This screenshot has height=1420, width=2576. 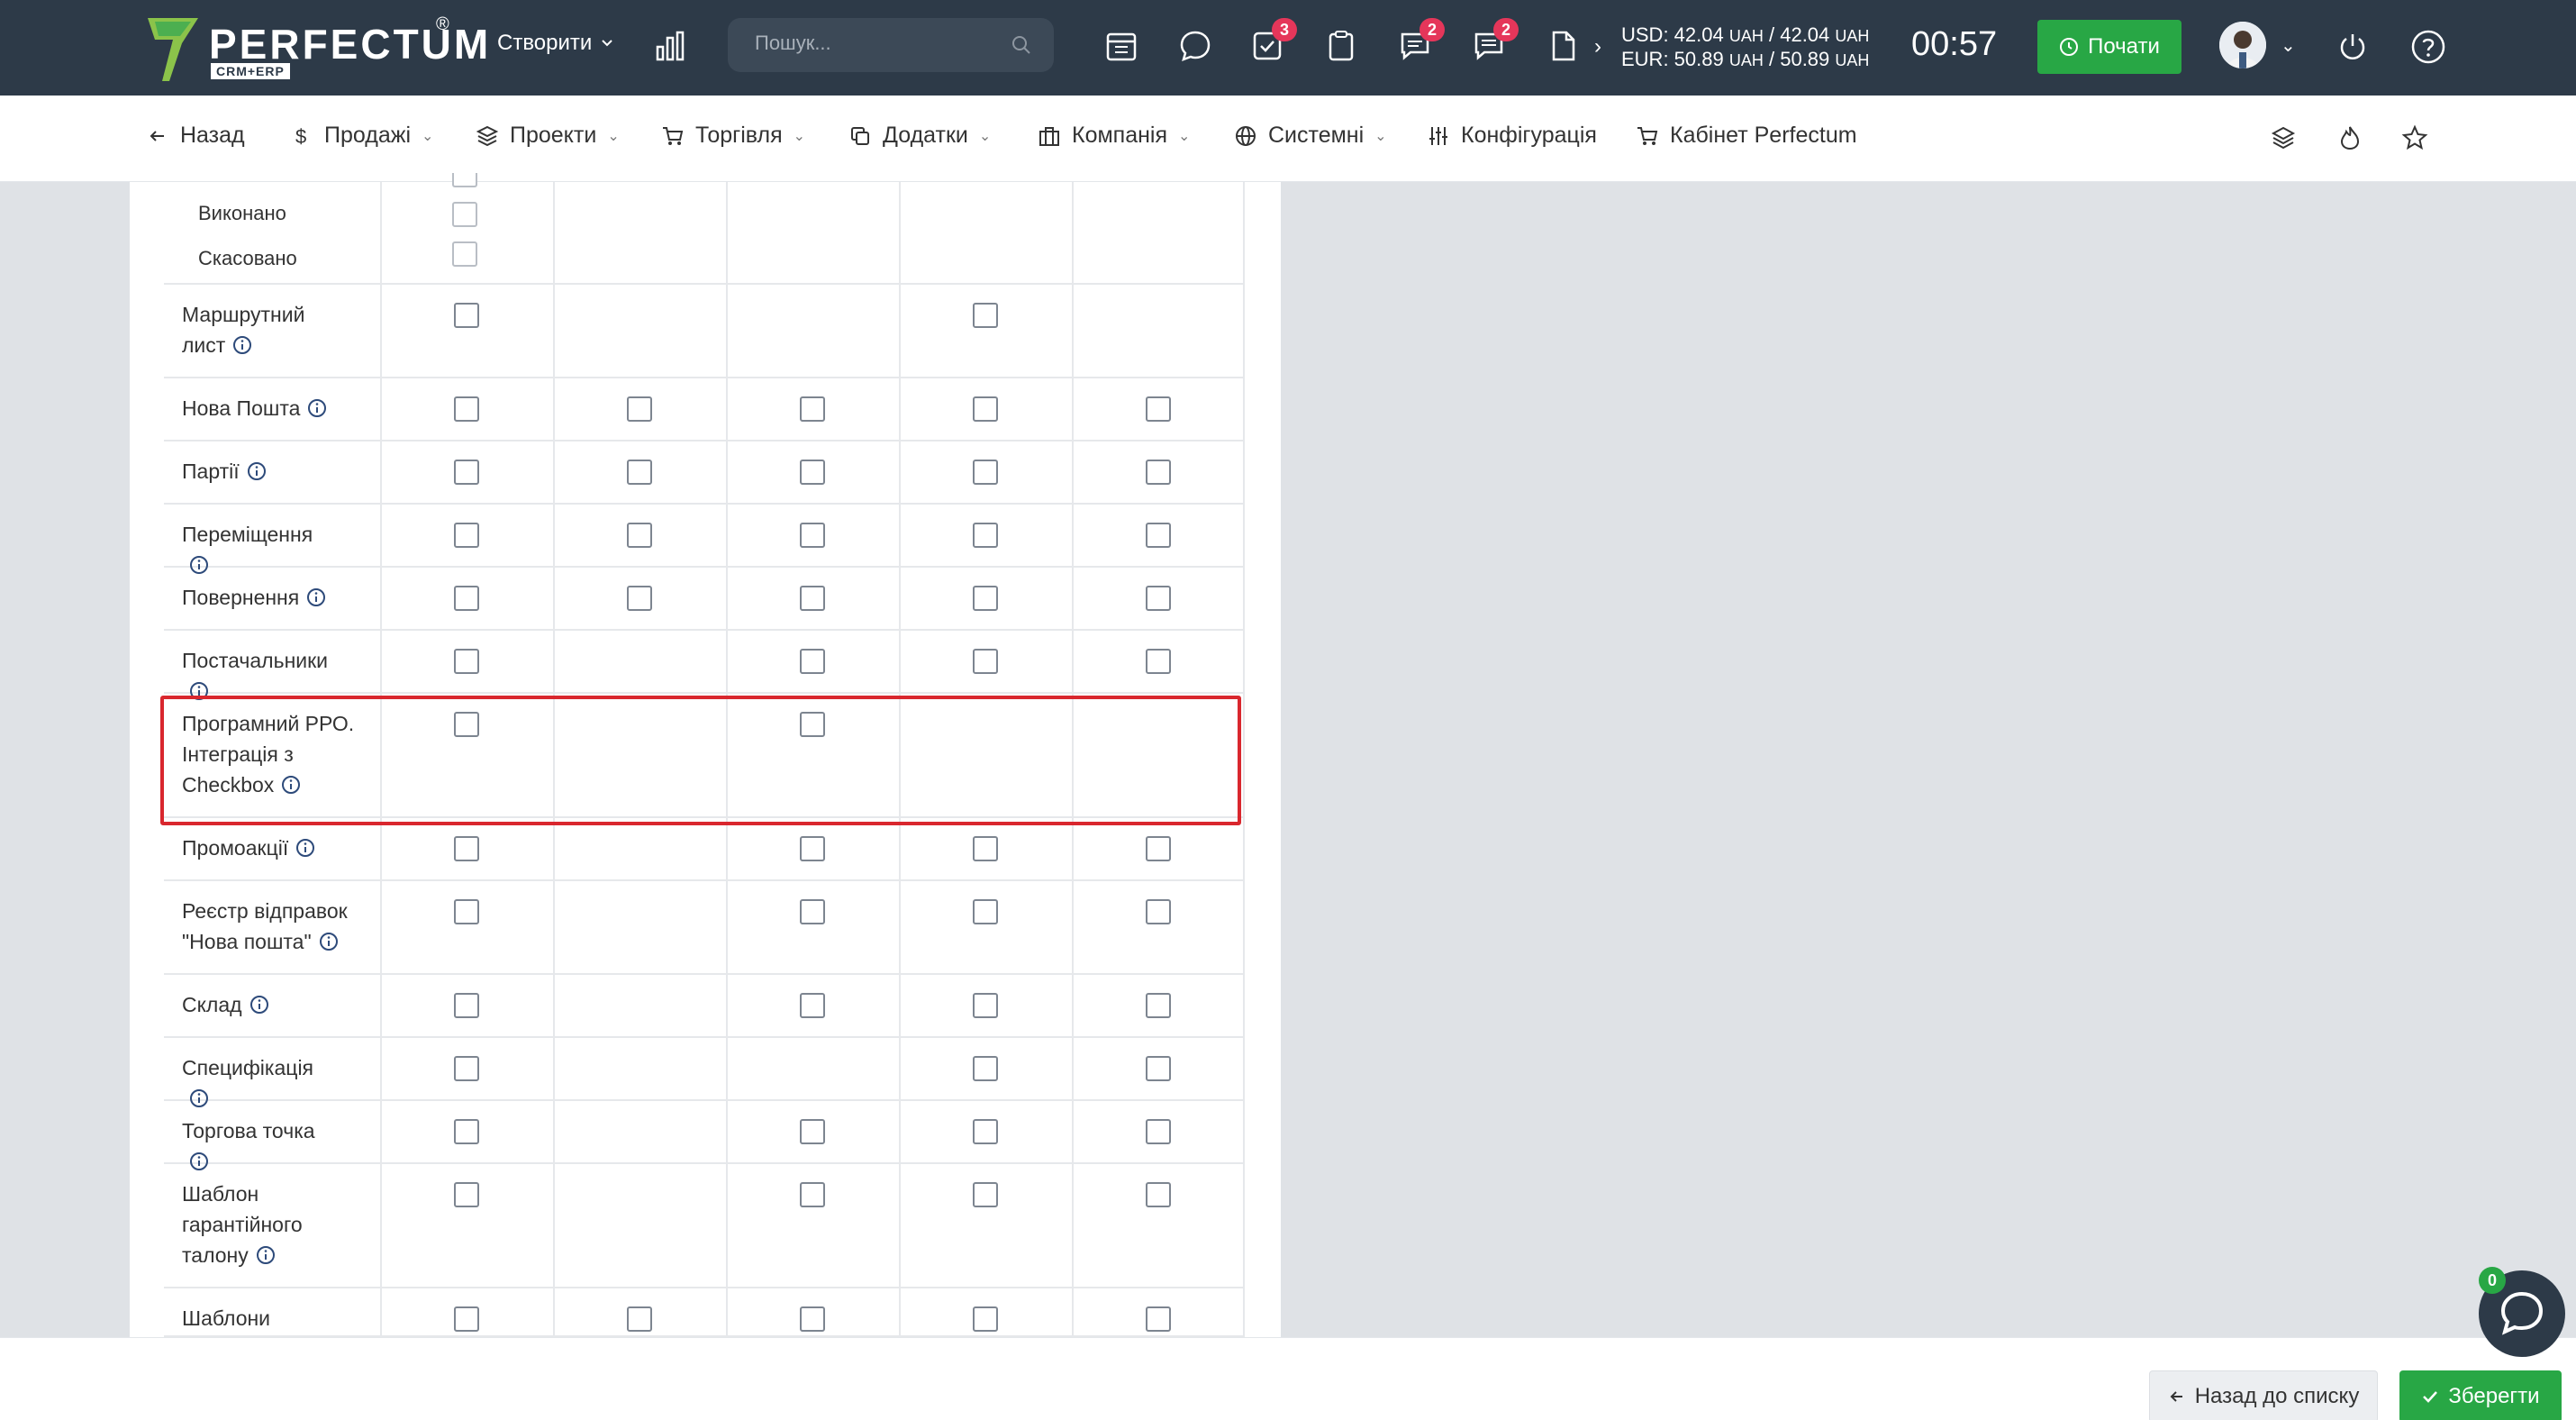 What do you see at coordinates (1341, 46) in the screenshot?
I see `clipboard-icon` at bounding box center [1341, 46].